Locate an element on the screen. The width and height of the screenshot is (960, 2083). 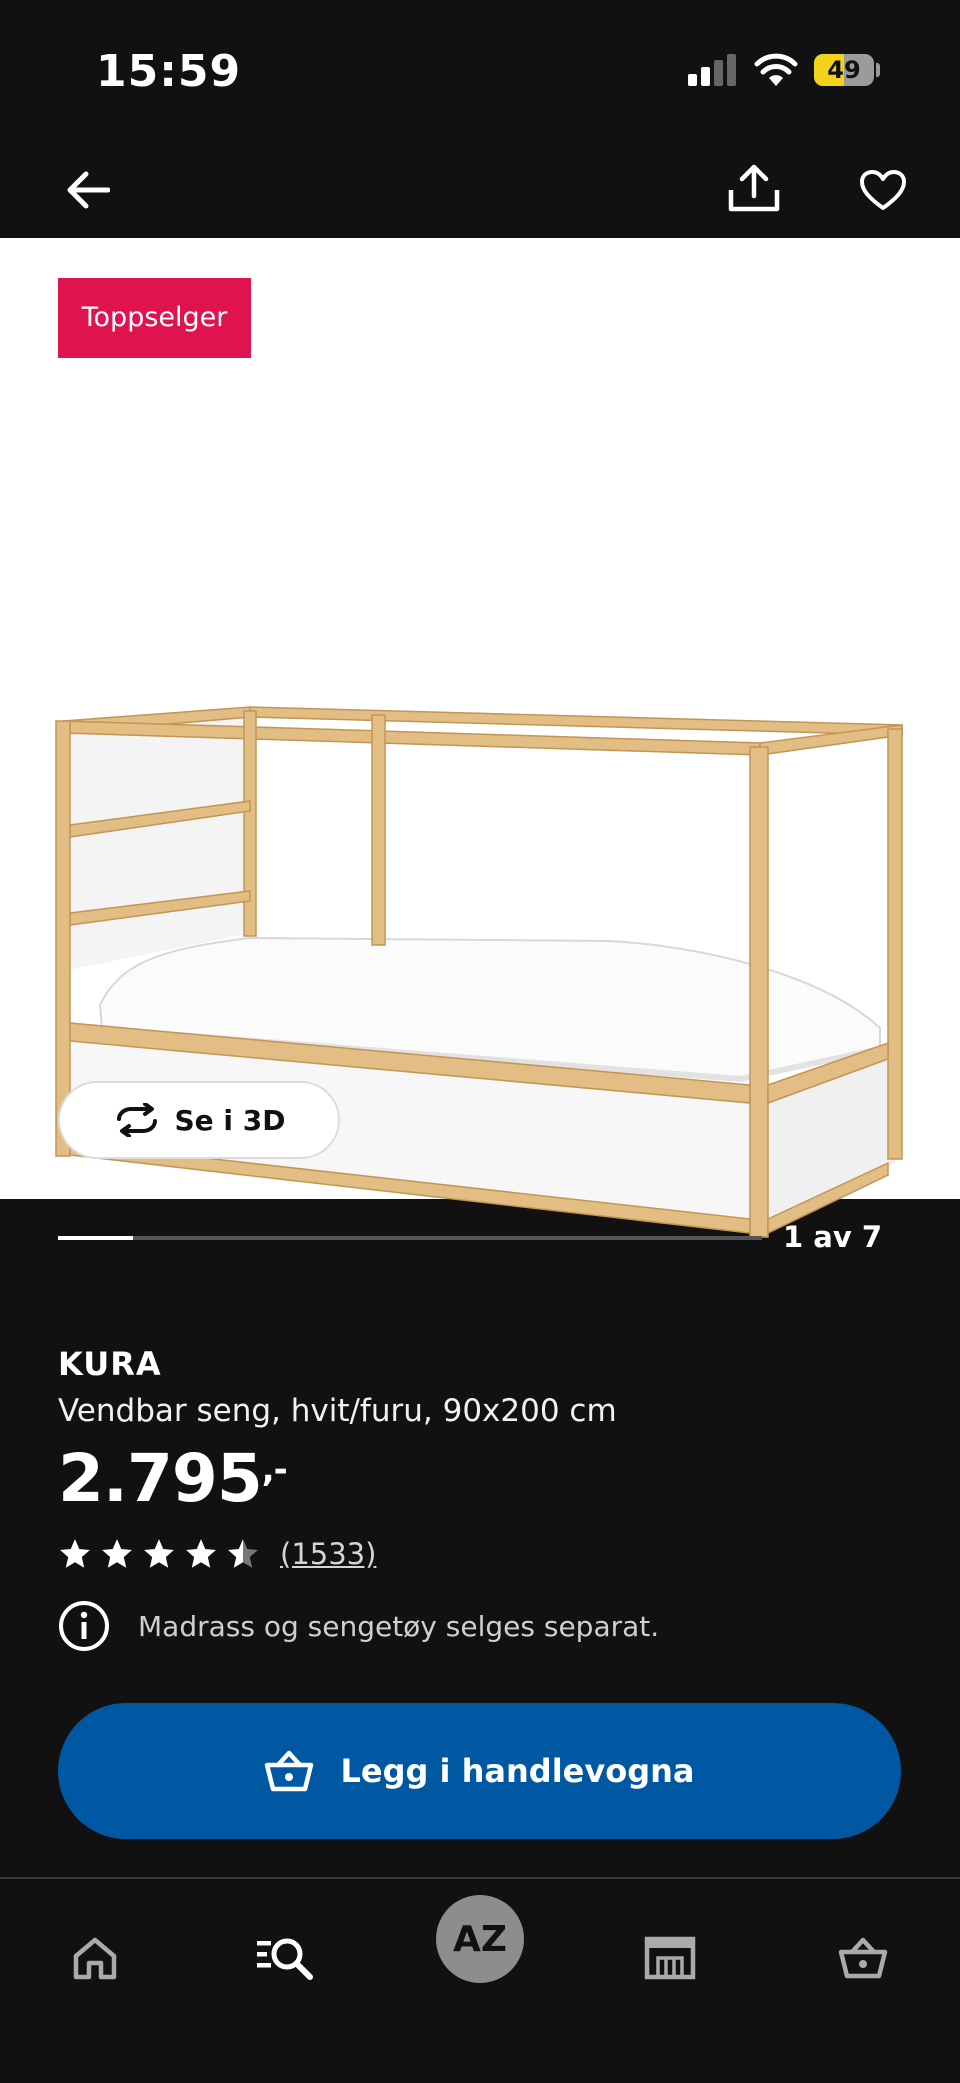
battery-level: 49 is located at coordinates (844, 70).